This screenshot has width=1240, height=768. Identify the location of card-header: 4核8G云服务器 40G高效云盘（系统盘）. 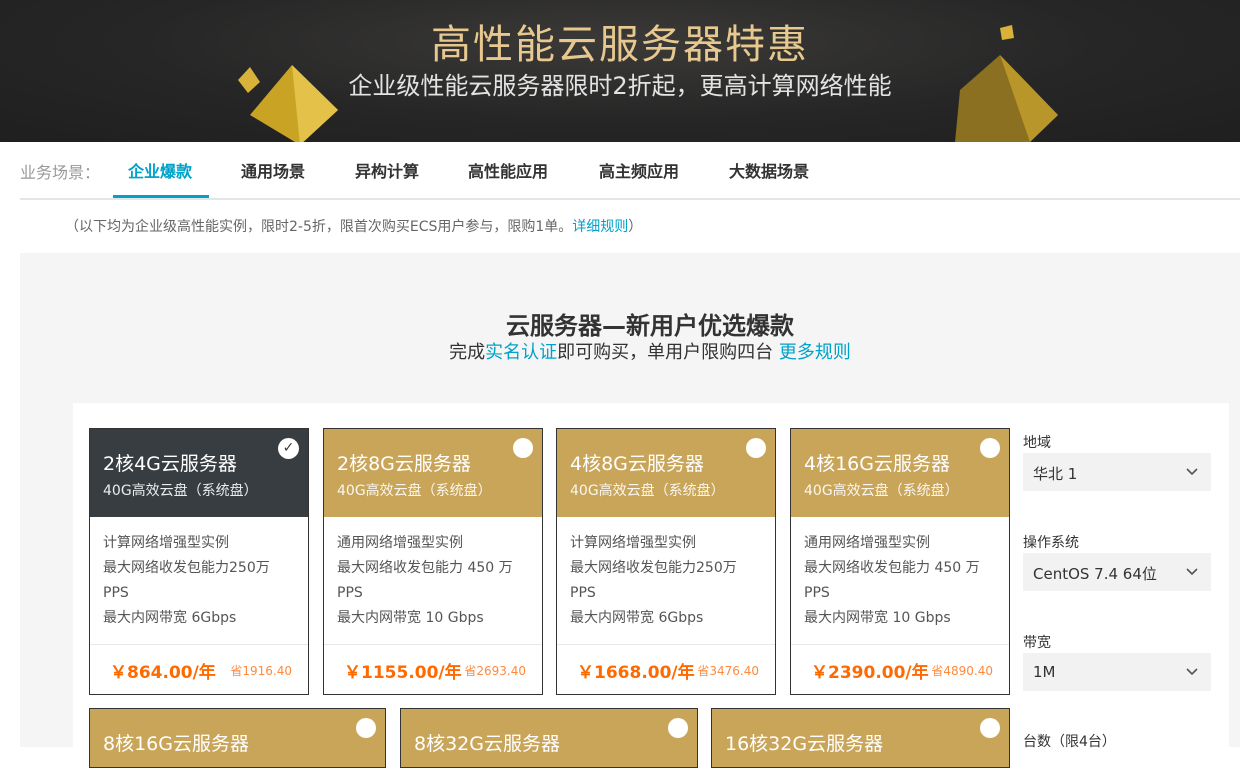
(666, 473).